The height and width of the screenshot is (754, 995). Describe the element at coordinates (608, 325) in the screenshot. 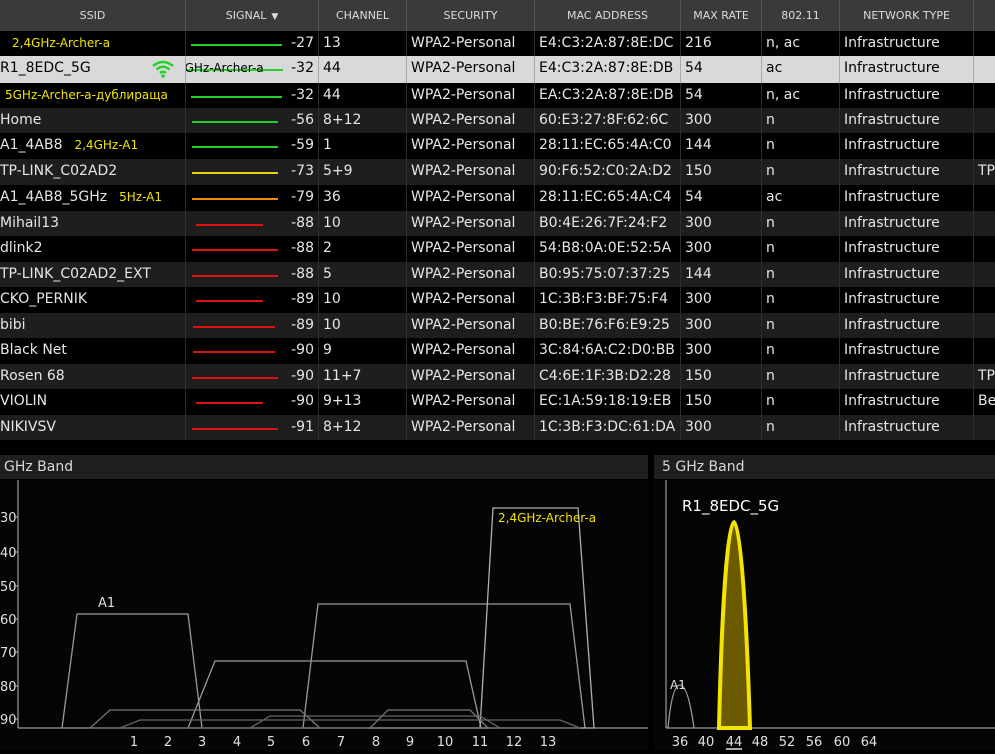

I see `mac-cell: B0:BE:76:F6:E9:25` at that location.